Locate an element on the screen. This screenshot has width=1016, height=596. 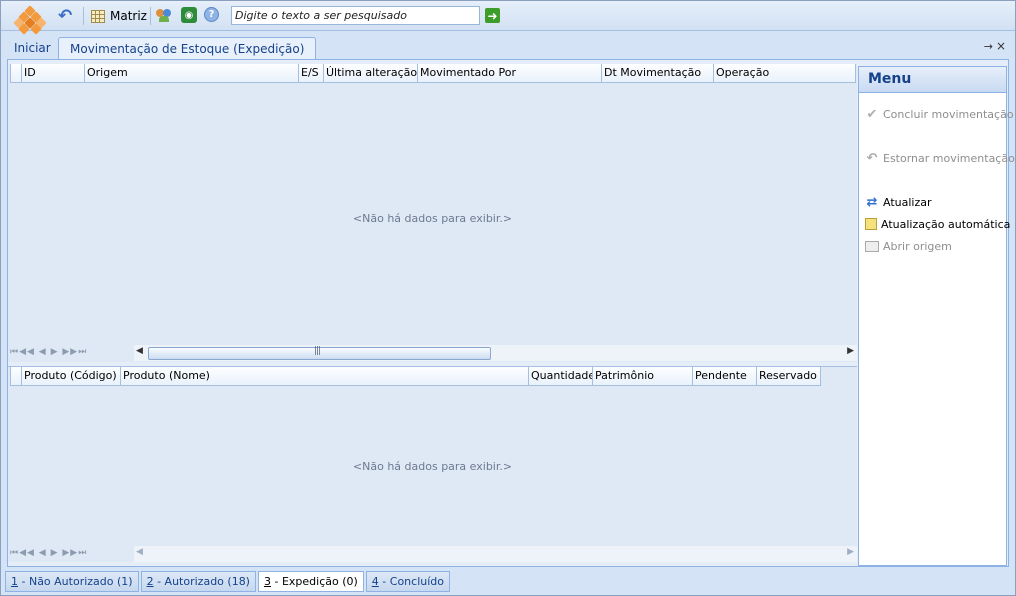
grid-icon is located at coordinates (98, 16).